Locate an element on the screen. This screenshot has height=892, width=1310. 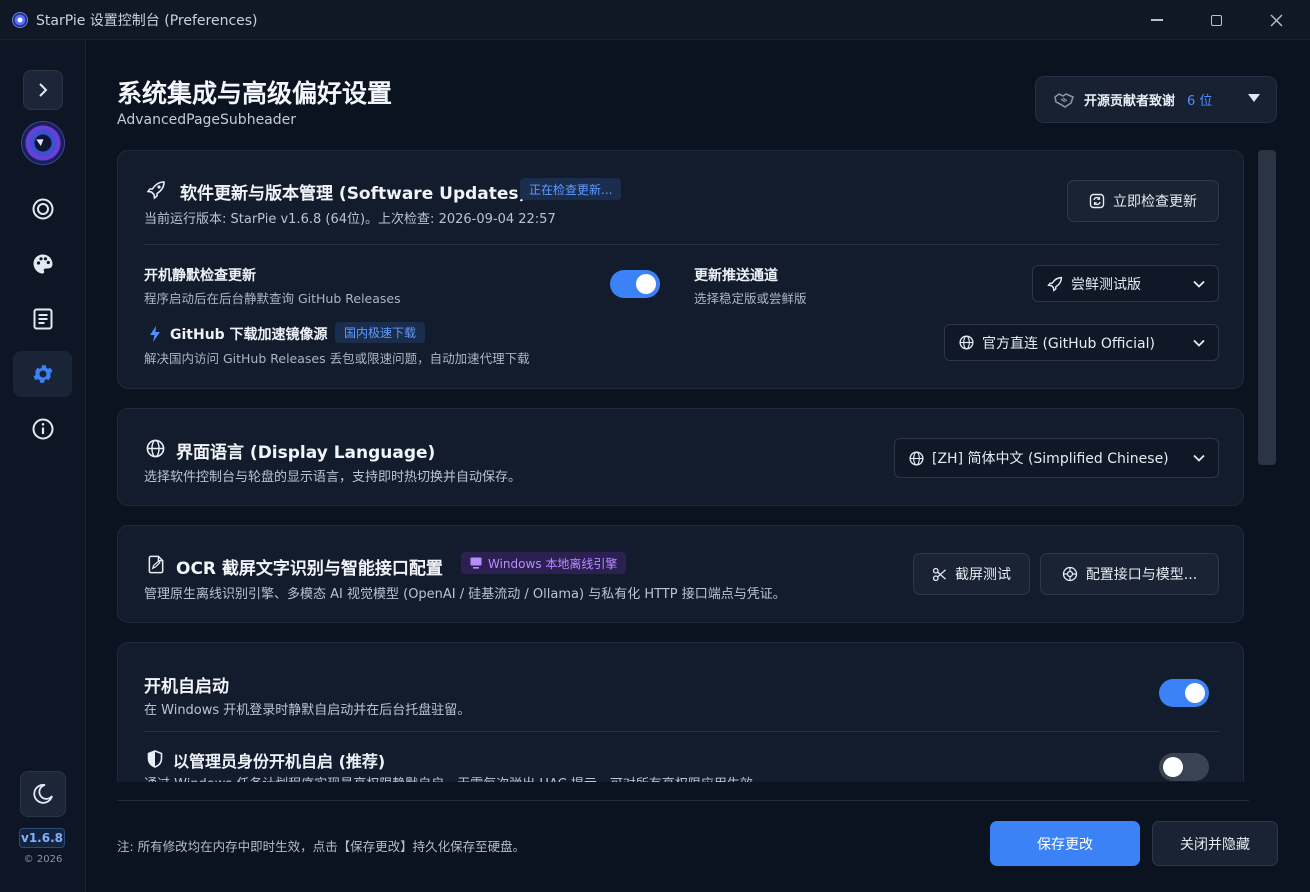
admin-startup-toggle is located at coordinates (1184, 767).